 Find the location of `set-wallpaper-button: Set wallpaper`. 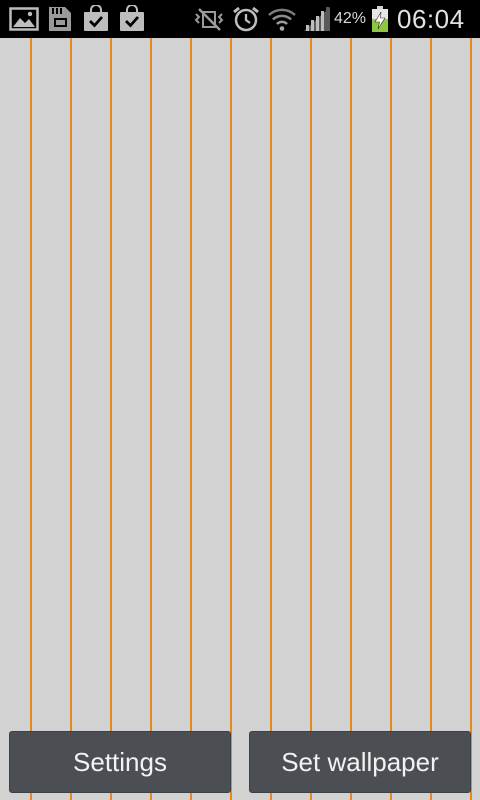

set-wallpaper-button: Set wallpaper is located at coordinates (360, 762).